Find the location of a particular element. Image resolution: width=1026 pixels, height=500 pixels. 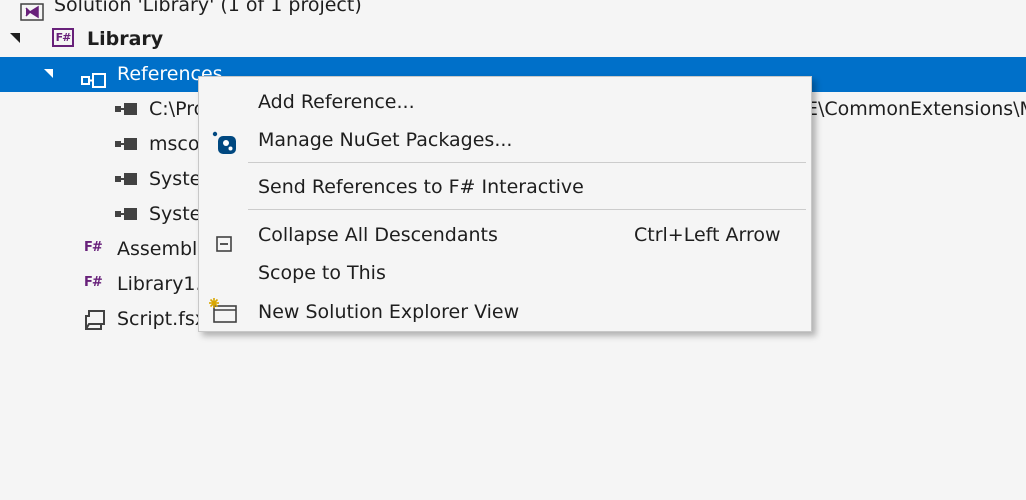

menu-item-send-references-fsi: Send References to F# Interactive is located at coordinates (505, 187).